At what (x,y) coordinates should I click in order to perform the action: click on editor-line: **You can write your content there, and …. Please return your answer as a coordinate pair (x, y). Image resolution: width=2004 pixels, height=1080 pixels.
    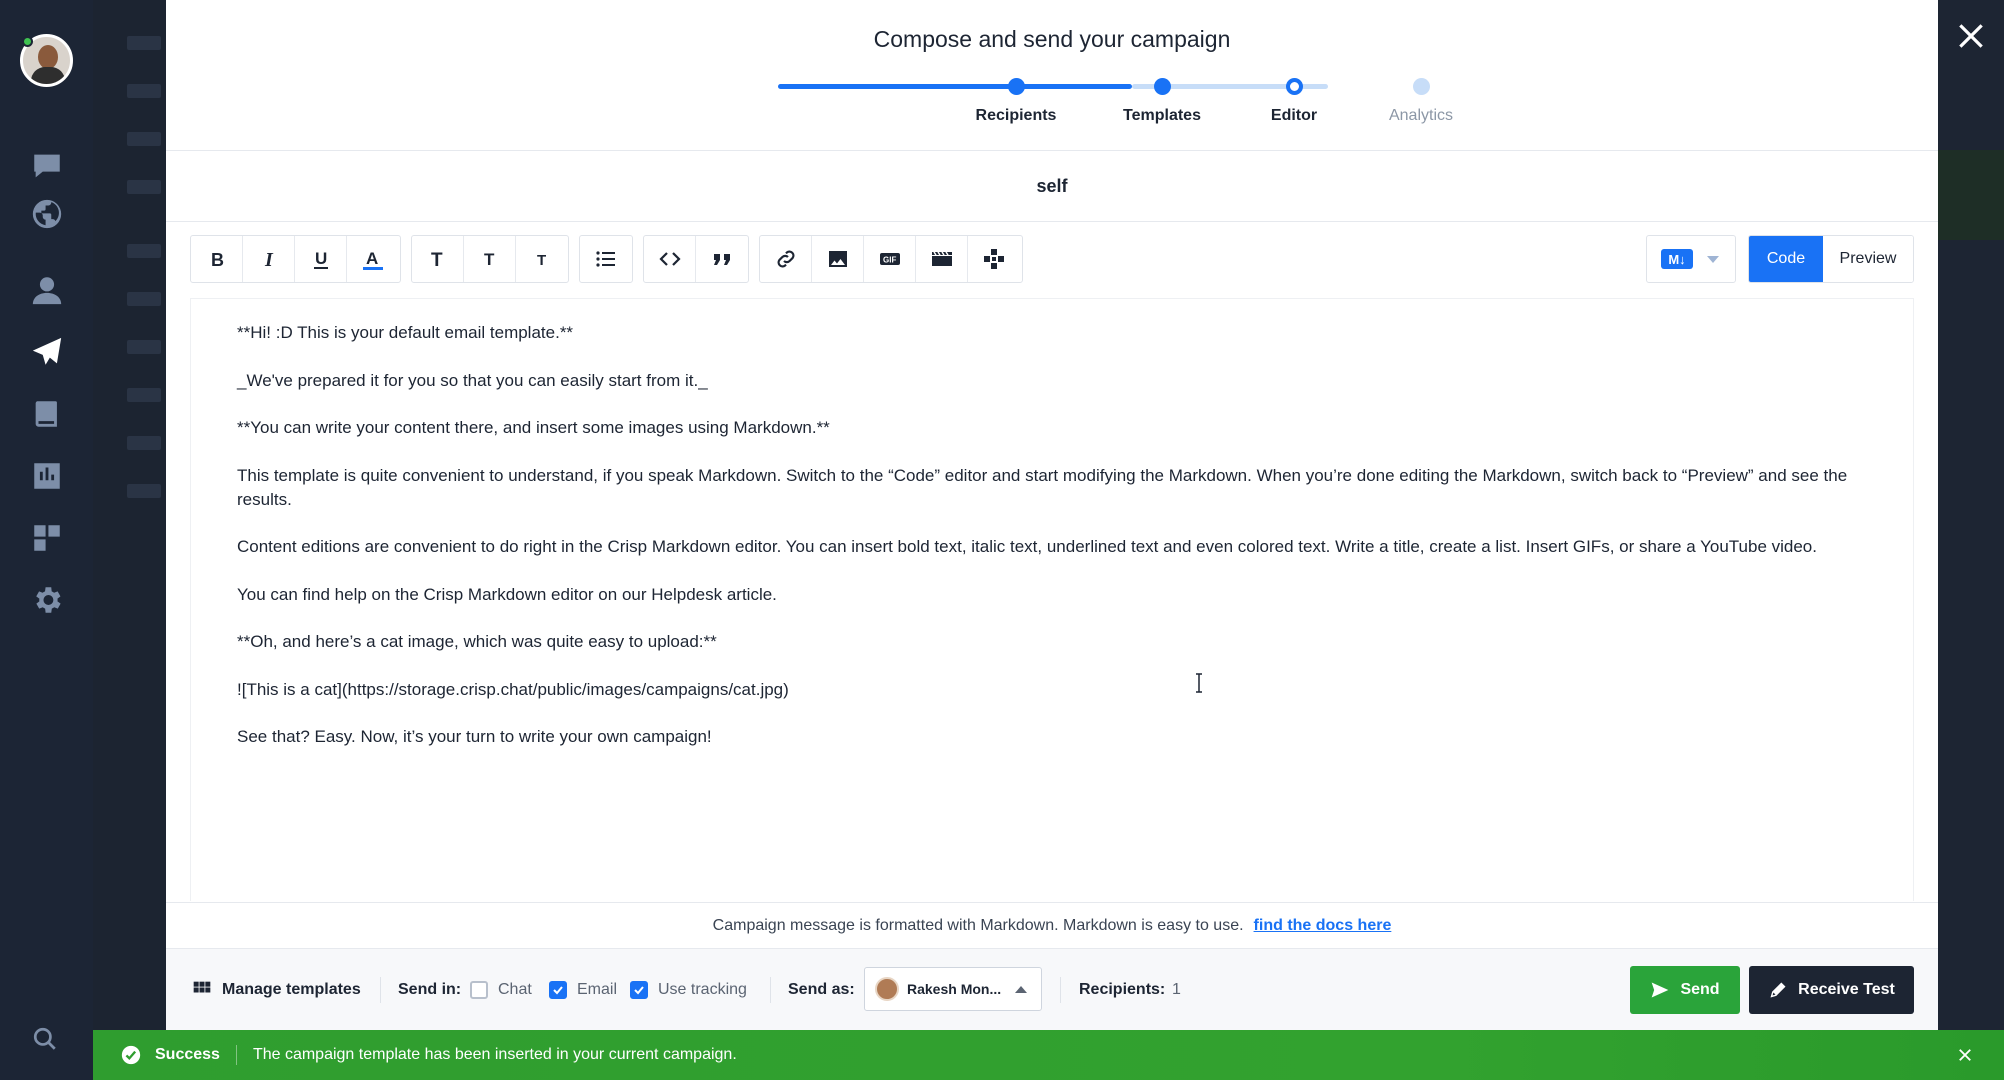
    Looking at the image, I should click on (533, 427).